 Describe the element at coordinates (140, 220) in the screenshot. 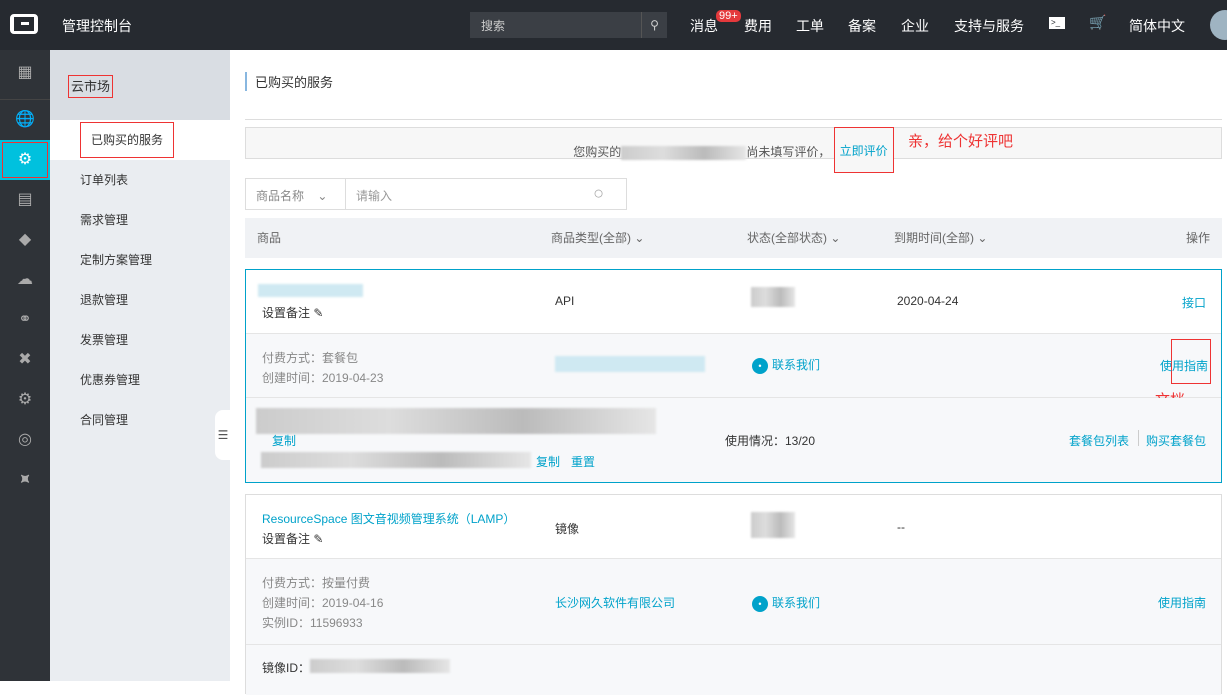

I see `sidebar-item-demands: 需求管理` at that location.